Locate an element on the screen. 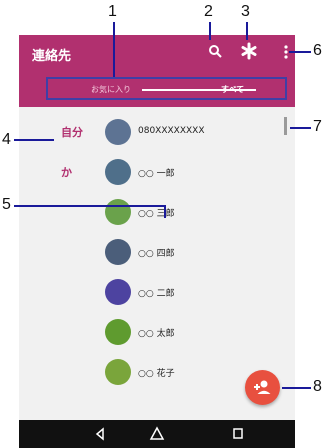 The height and width of the screenshot is (448, 329). home-icon is located at coordinates (157, 434).